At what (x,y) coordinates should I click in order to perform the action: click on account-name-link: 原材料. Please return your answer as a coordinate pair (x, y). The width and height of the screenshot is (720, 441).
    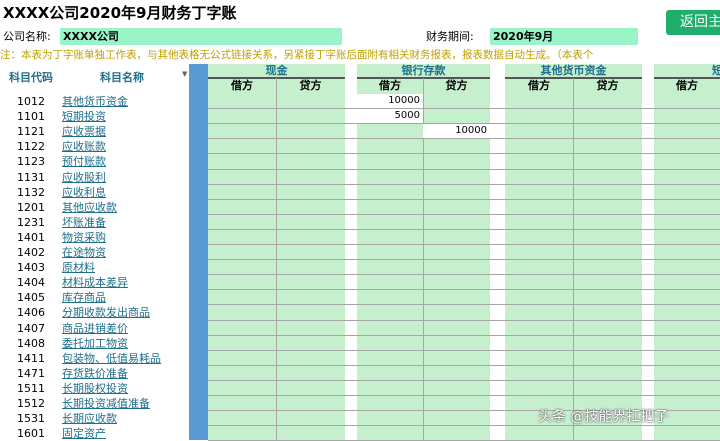
    Looking at the image, I should click on (78, 267).